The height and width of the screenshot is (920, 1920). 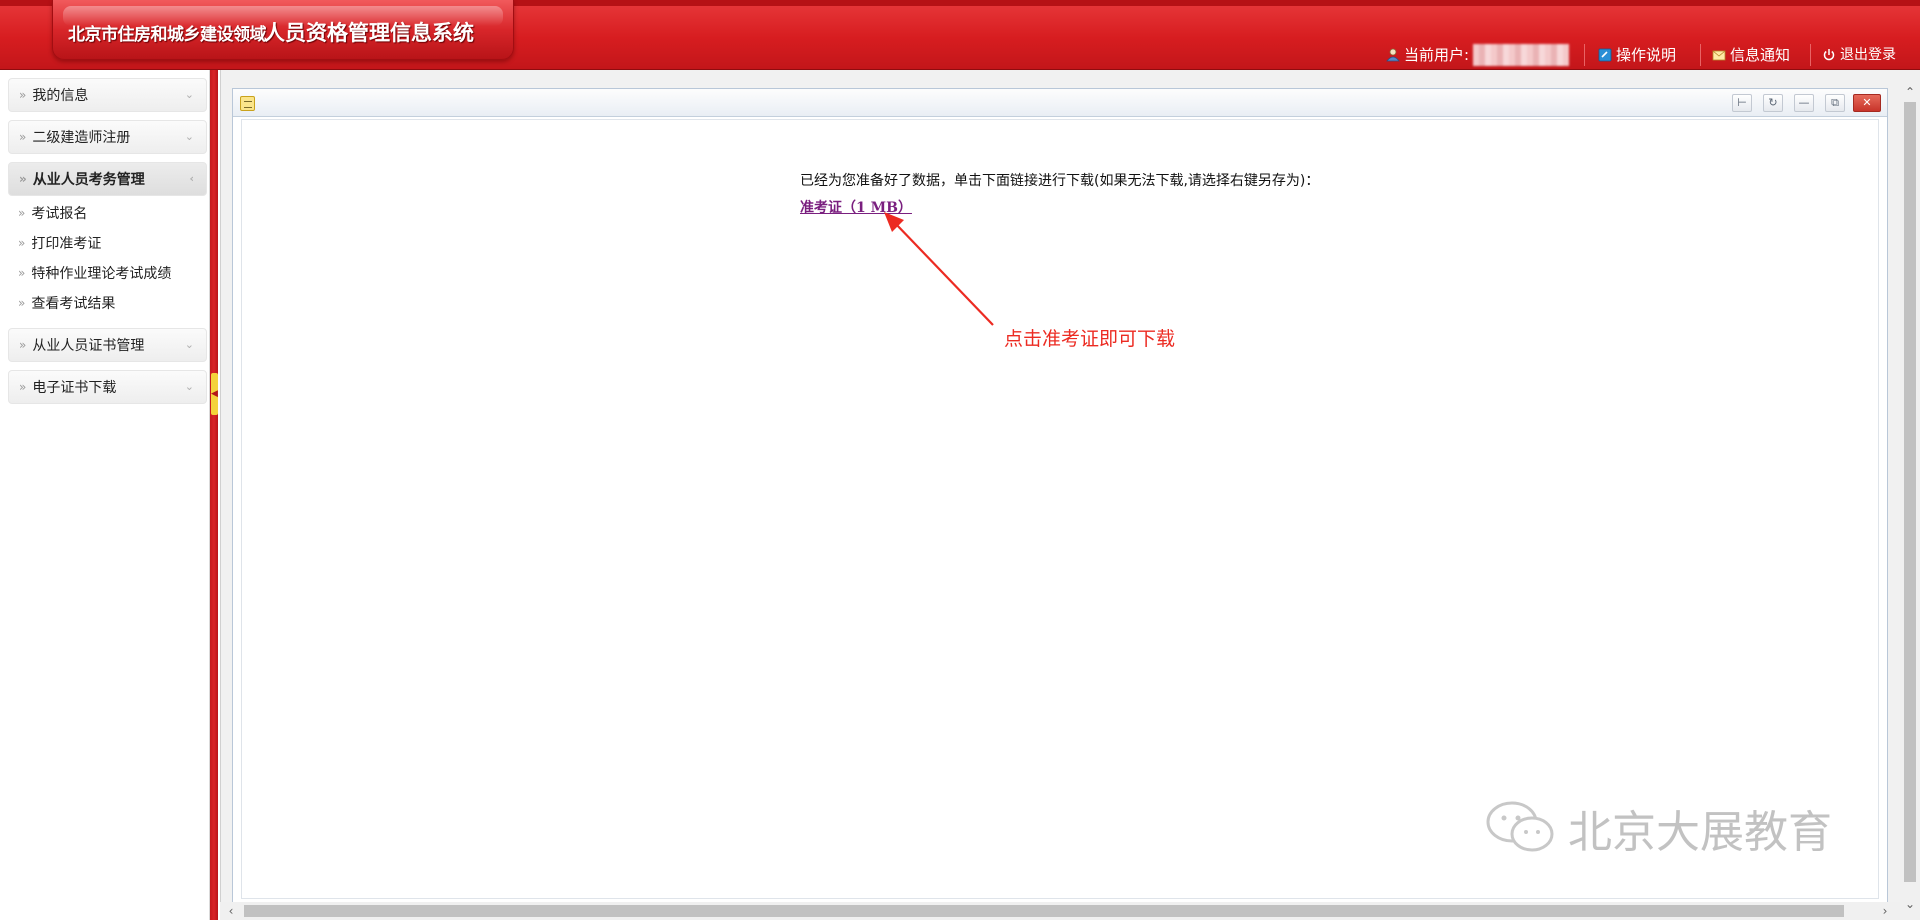 I want to click on notice-label: 信息通知, so click(x=1760, y=55).